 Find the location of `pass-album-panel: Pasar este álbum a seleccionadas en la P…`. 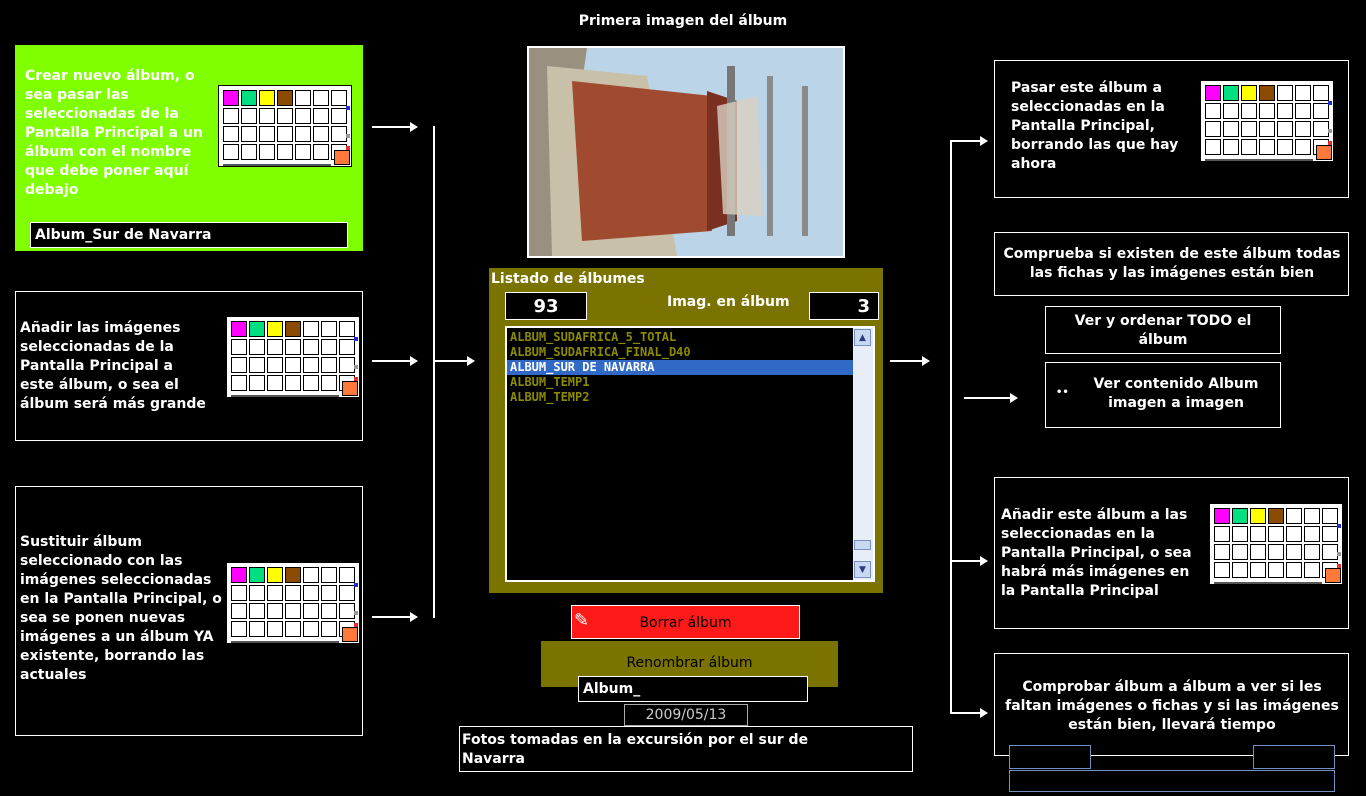

pass-album-panel: Pasar este álbum a seleccionadas en la P… is located at coordinates (1171, 129).